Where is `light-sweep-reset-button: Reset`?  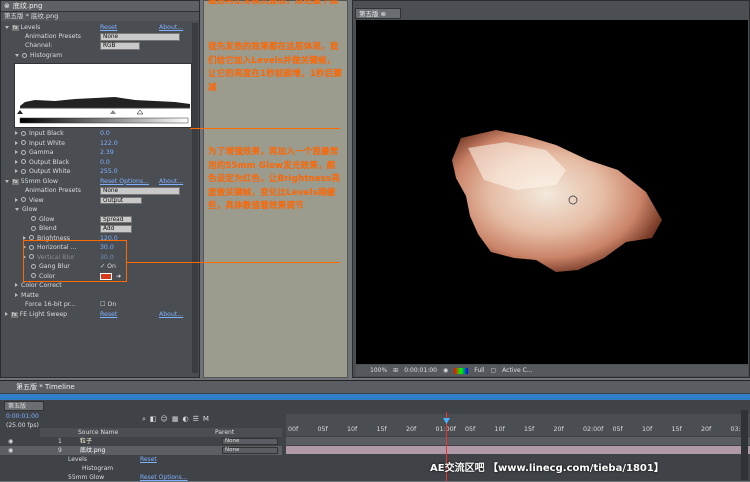
light-sweep-reset-button: Reset is located at coordinates (108, 315).